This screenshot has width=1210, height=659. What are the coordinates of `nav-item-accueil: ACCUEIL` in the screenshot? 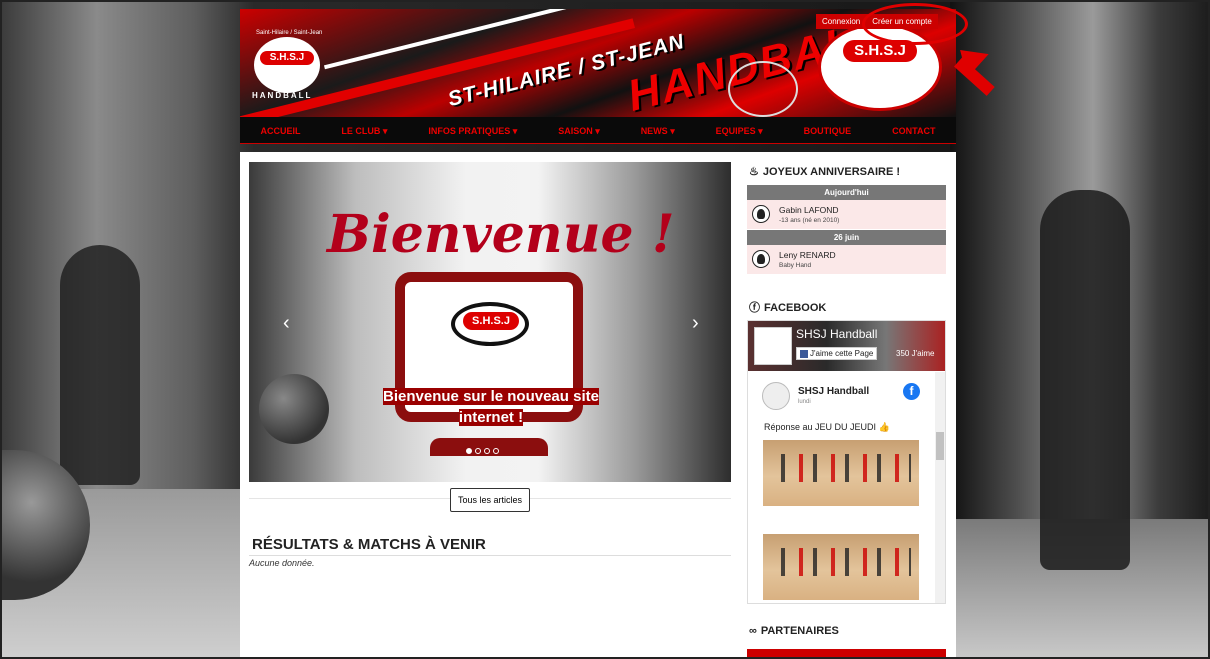 It's located at (280, 131).